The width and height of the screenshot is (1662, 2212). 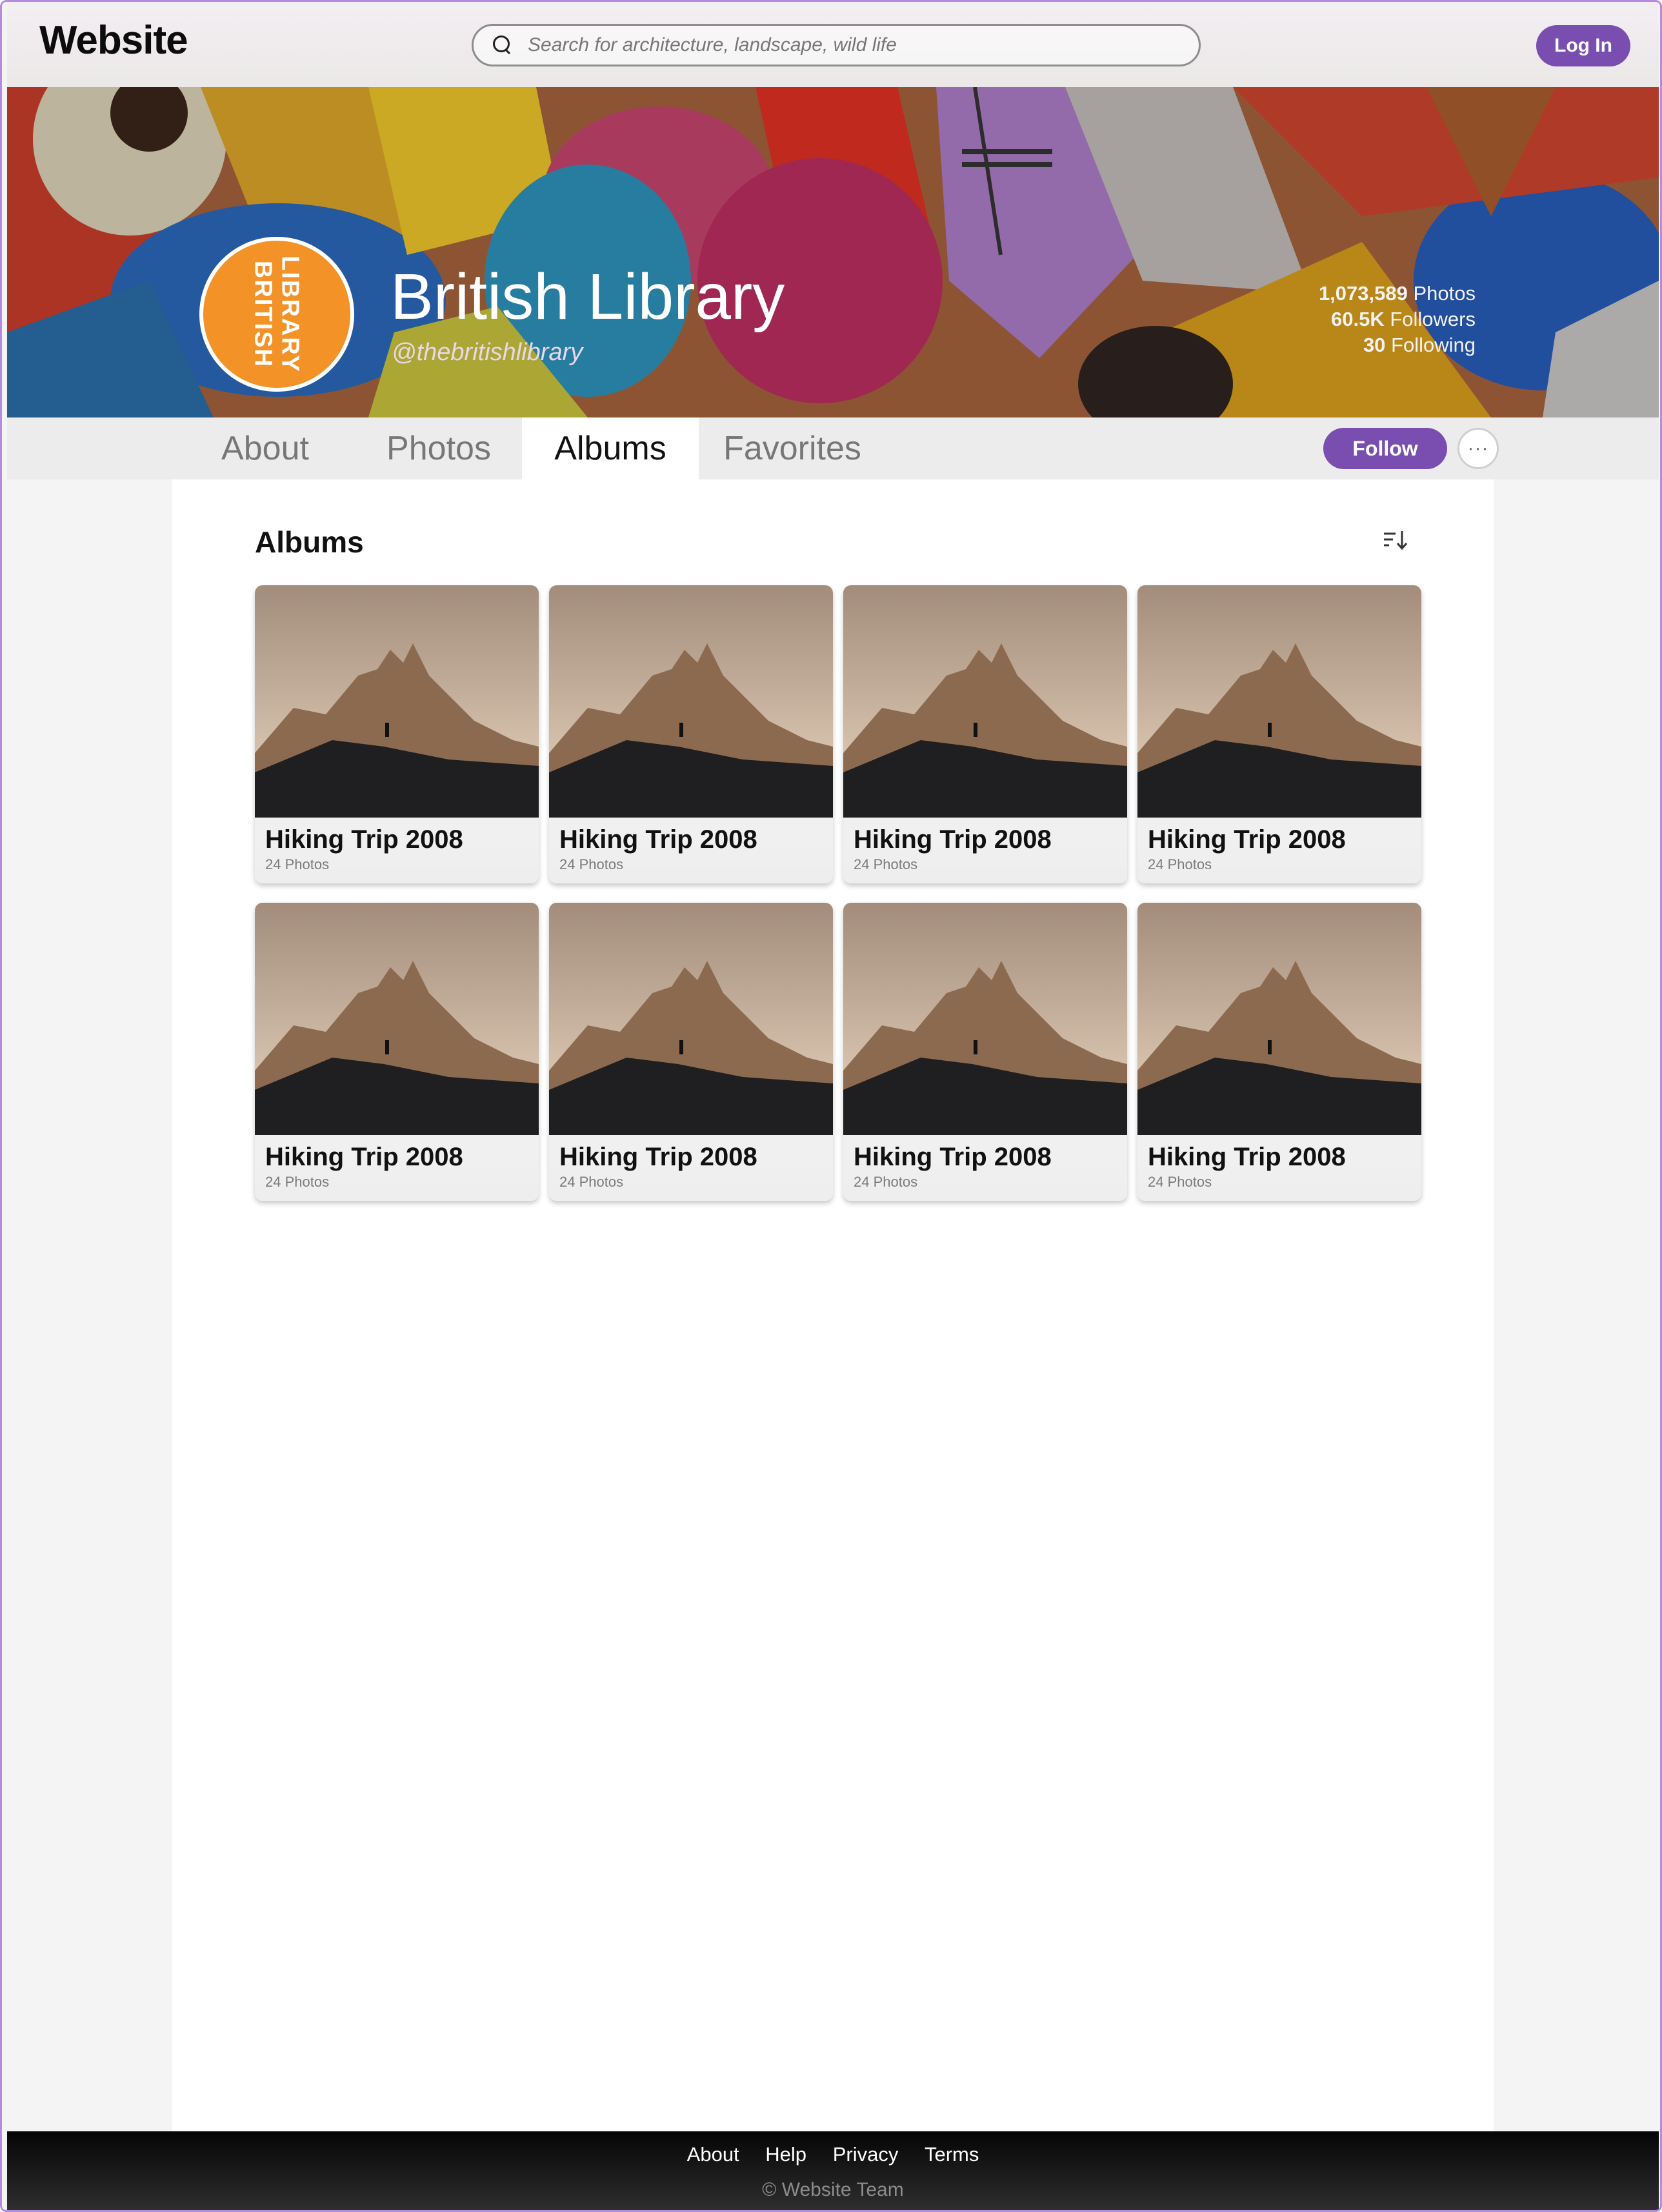 I want to click on site-footer: About Help Privacy Terms © Website Team, so click(x=833, y=2170).